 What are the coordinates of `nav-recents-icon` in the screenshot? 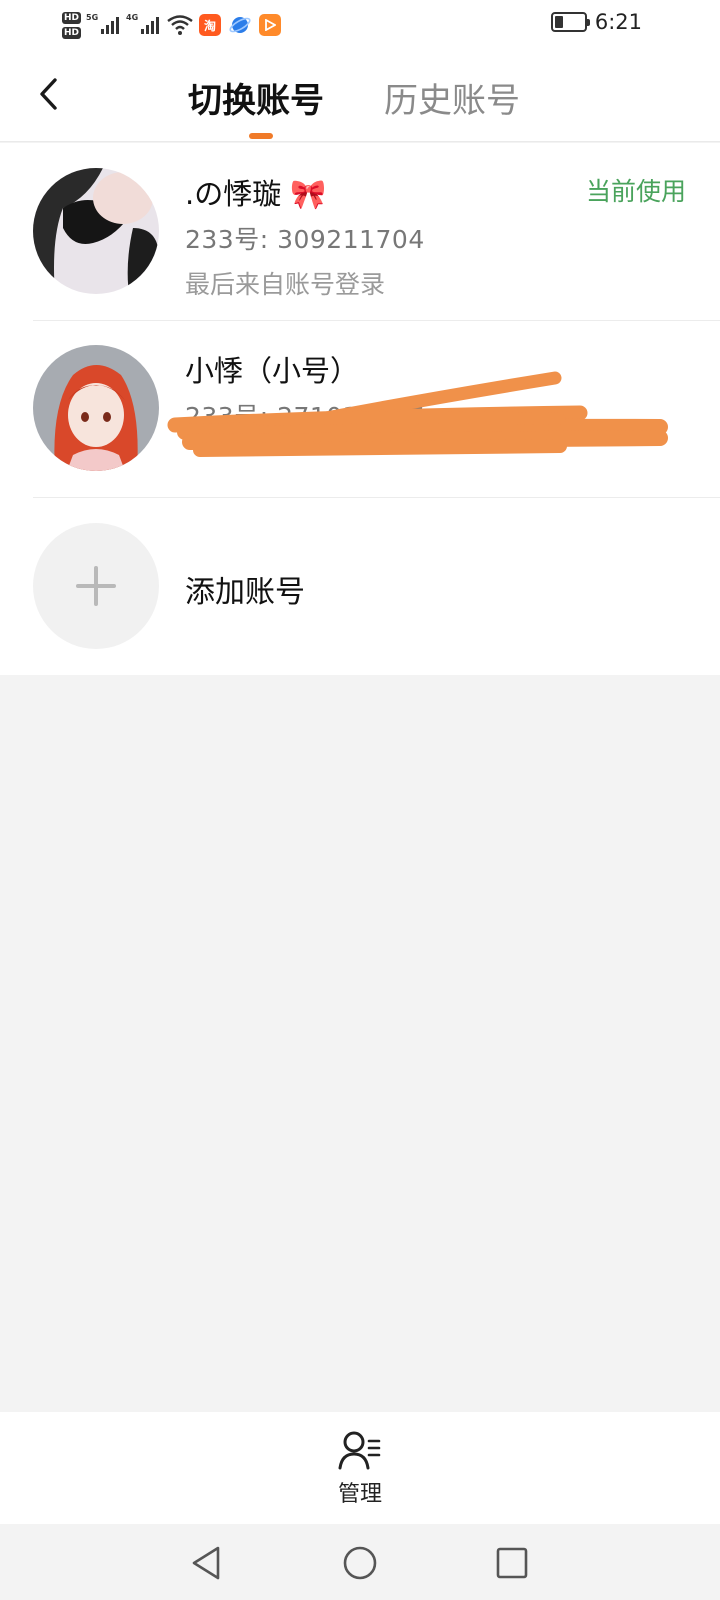 It's located at (512, 1563).